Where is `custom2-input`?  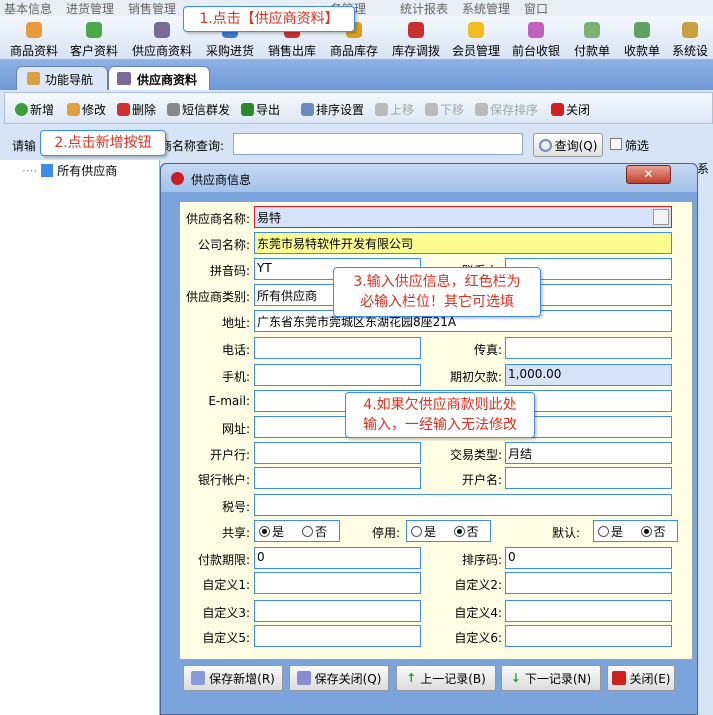
custom2-input is located at coordinates (588, 583).